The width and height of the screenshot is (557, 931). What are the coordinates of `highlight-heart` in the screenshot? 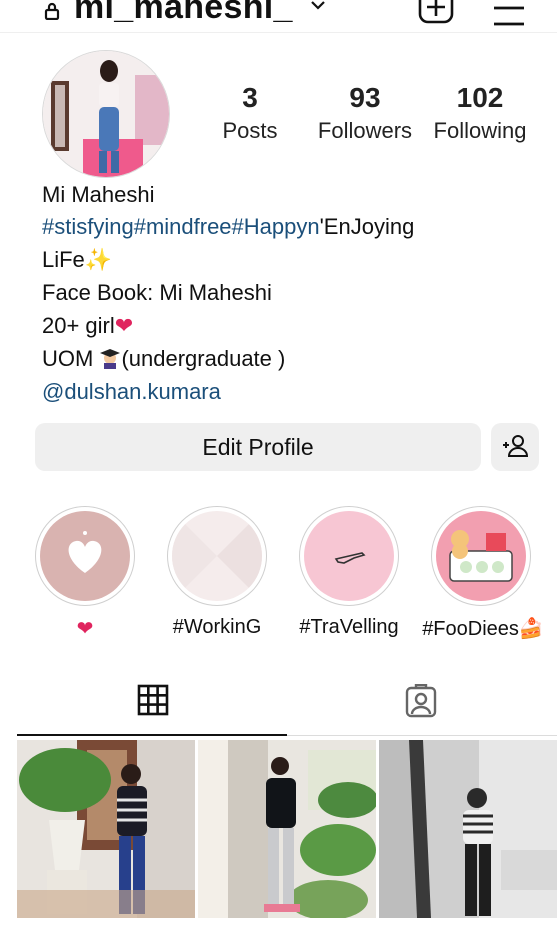 It's located at (85, 556).